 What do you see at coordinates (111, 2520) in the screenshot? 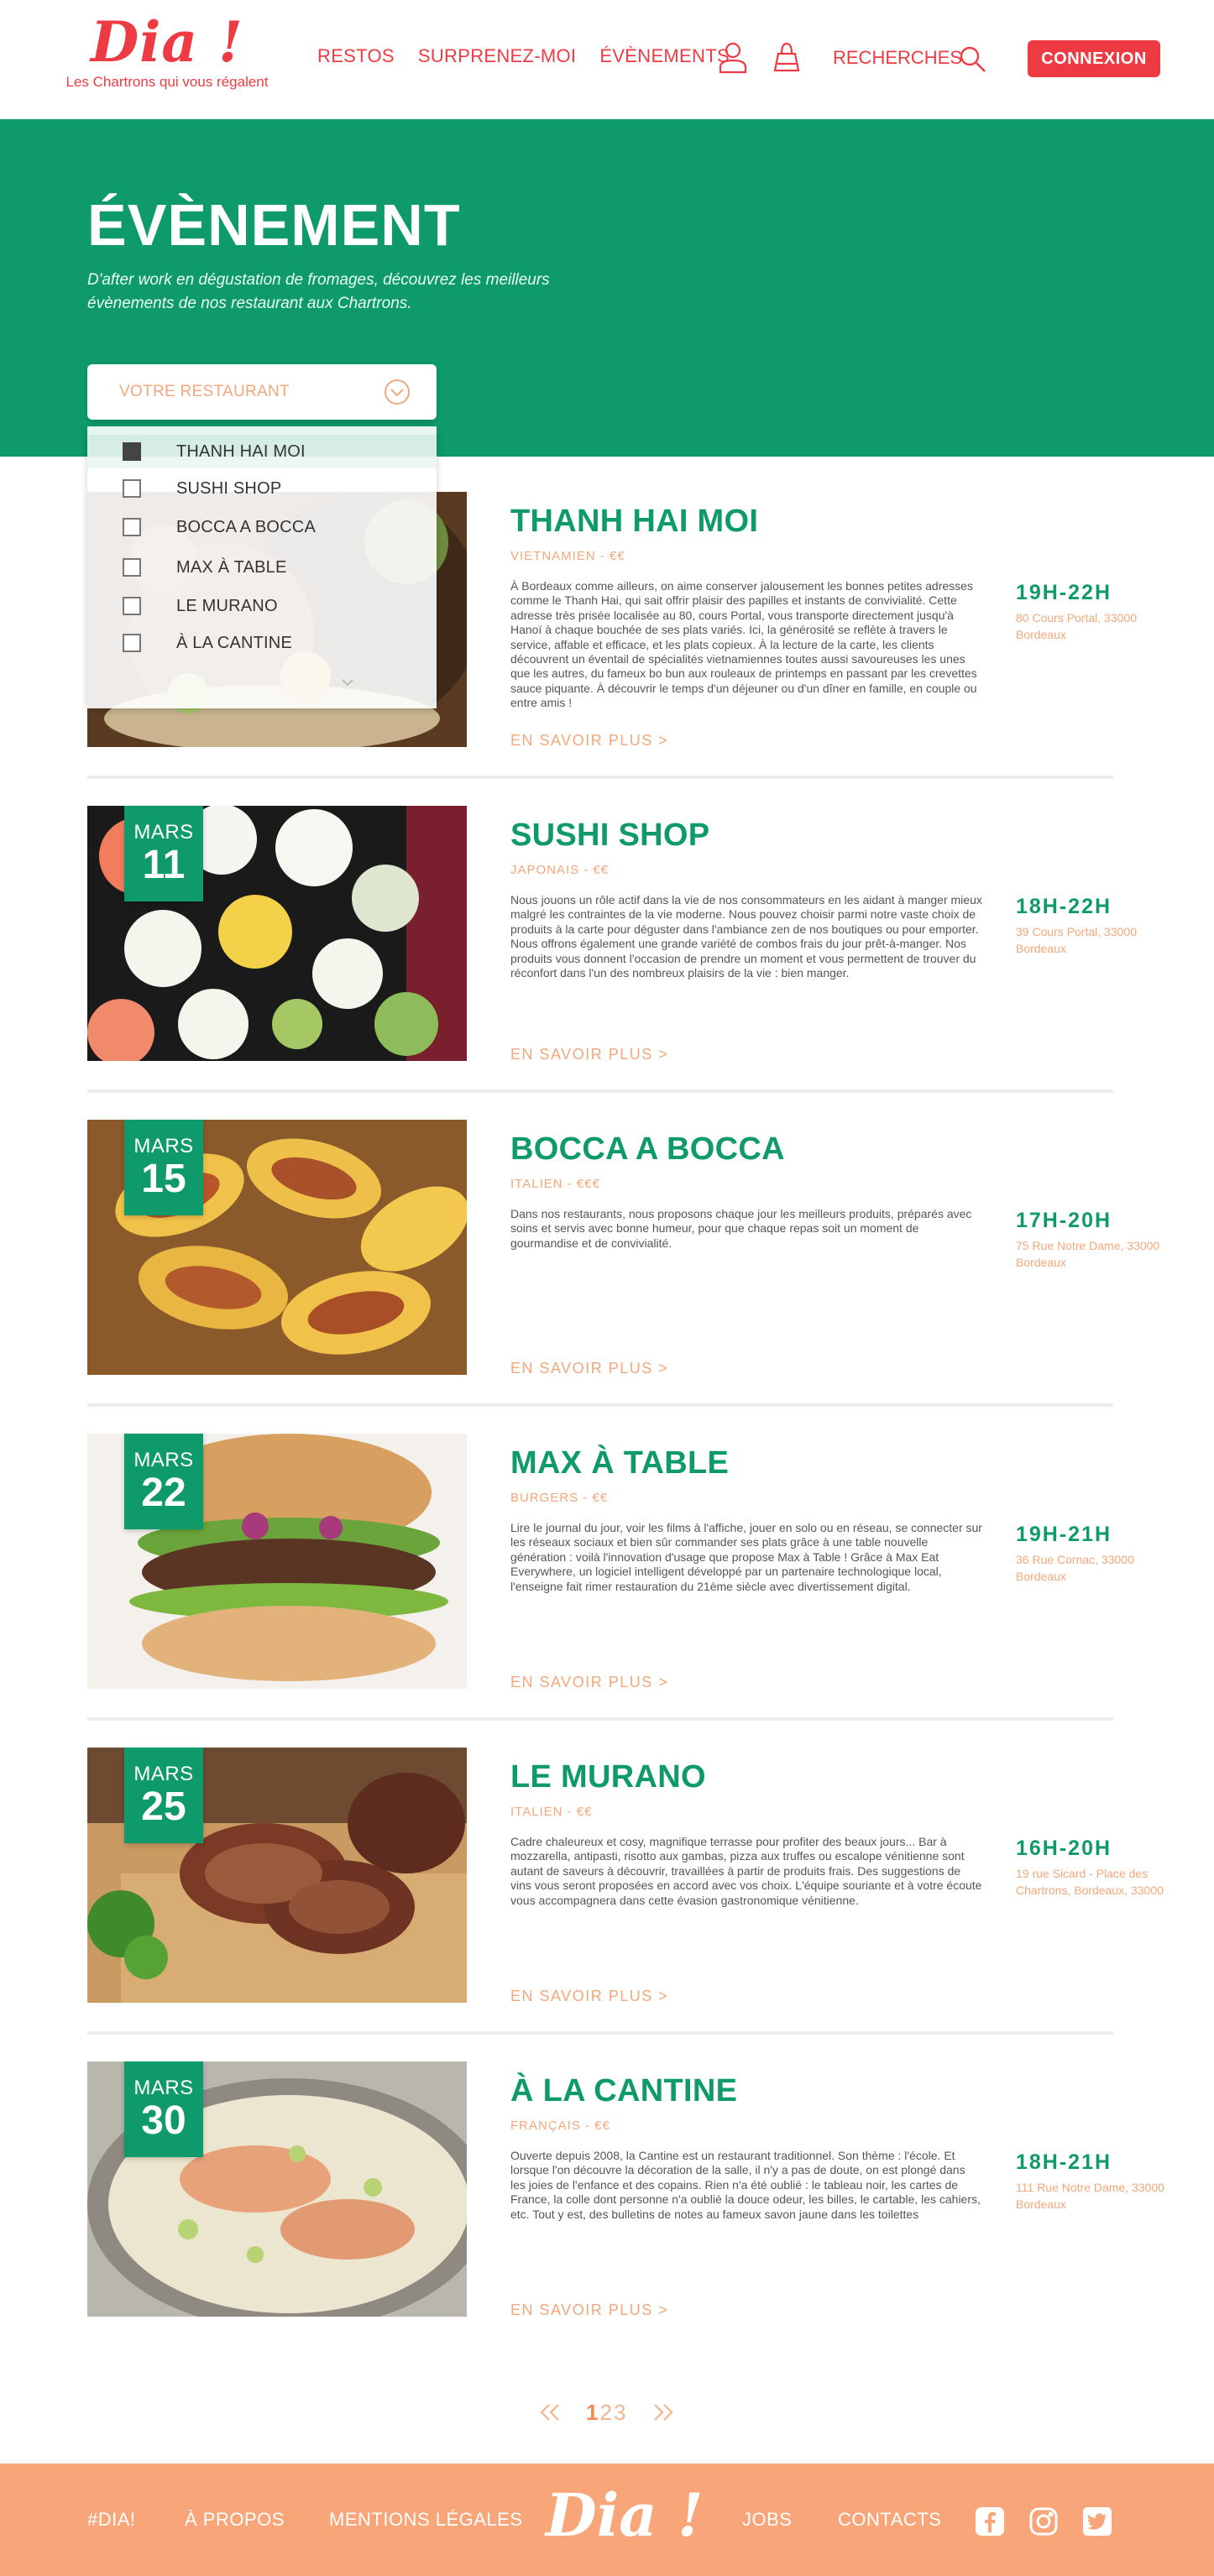
I see `footer-link-dia: #DIA!` at bounding box center [111, 2520].